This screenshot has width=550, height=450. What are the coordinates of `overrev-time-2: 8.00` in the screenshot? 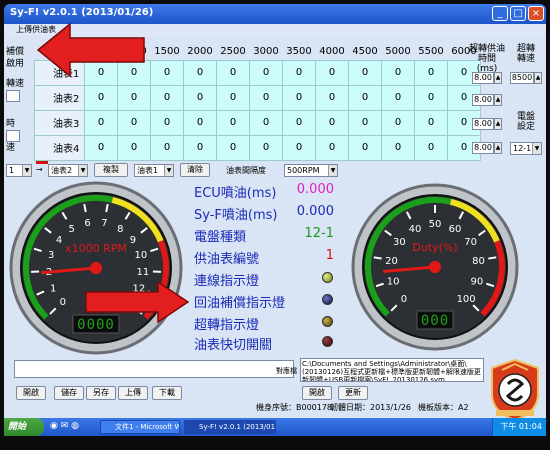 It's located at (483, 100).